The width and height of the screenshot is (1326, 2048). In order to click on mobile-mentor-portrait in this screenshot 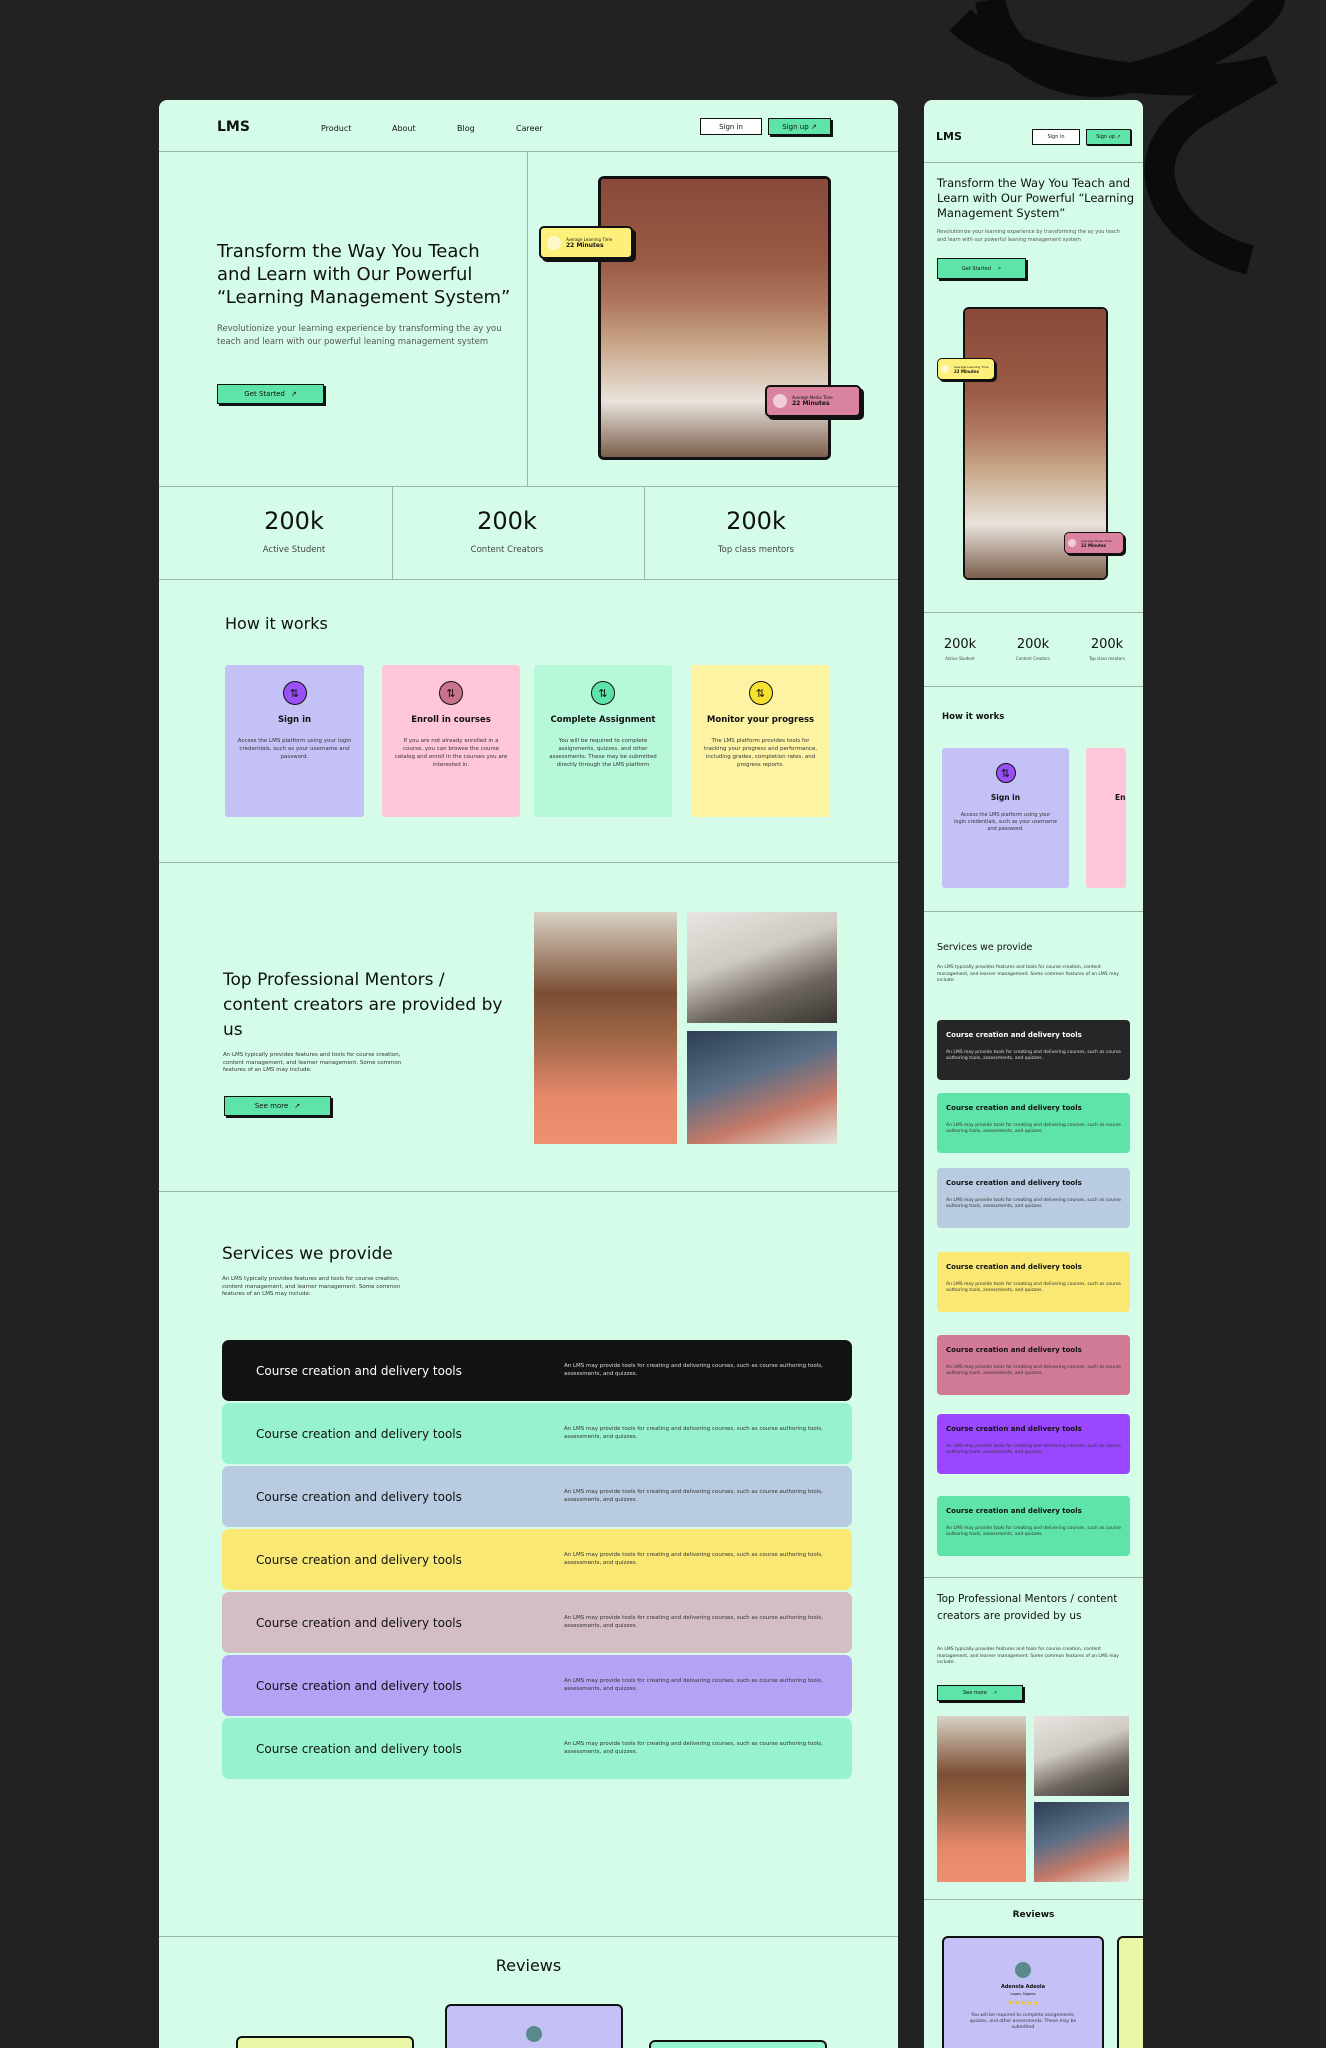, I will do `click(981, 1799)`.